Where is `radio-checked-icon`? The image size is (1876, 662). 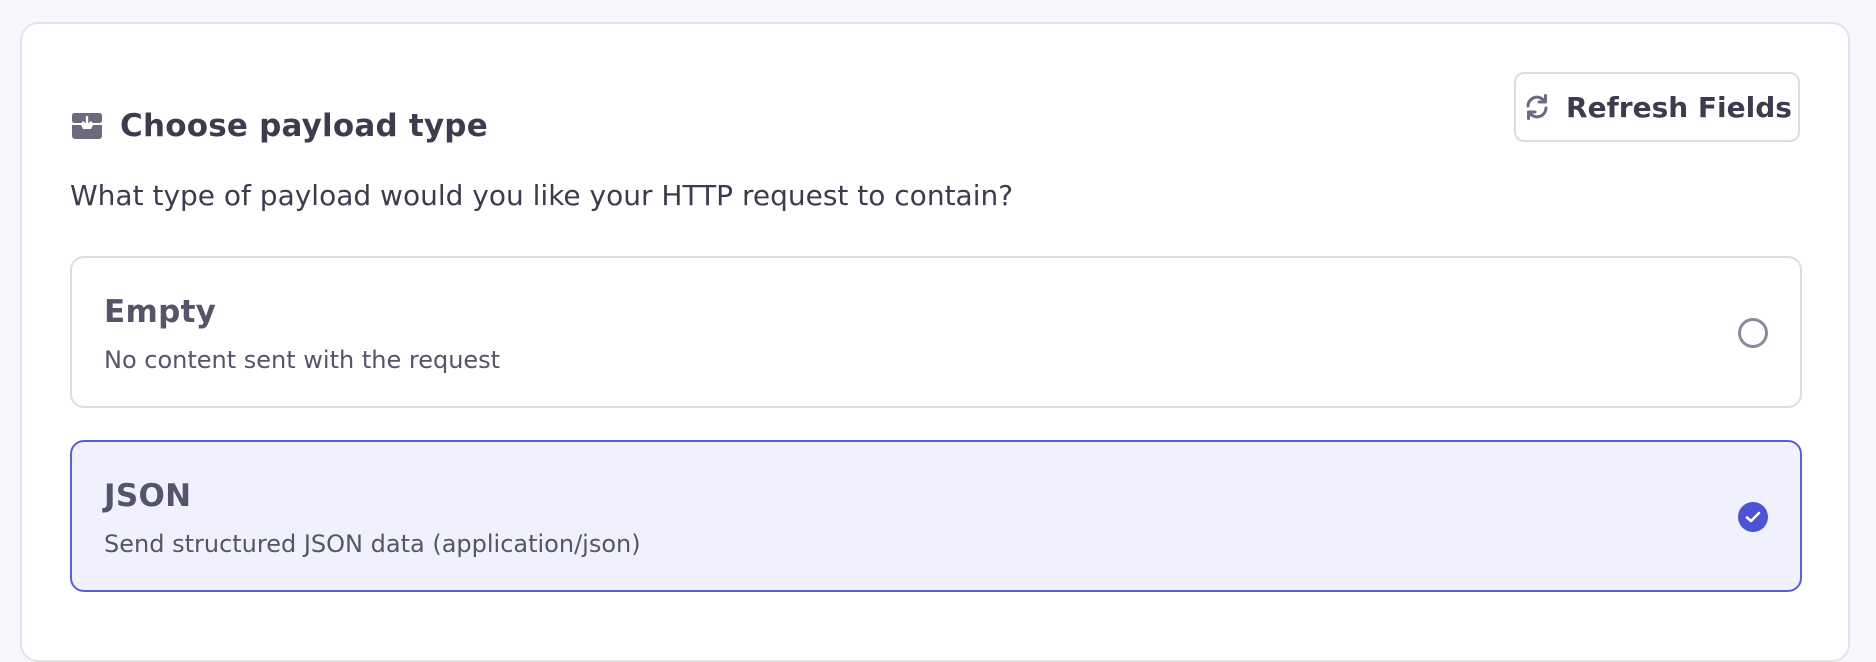
radio-checked-icon is located at coordinates (1753, 517).